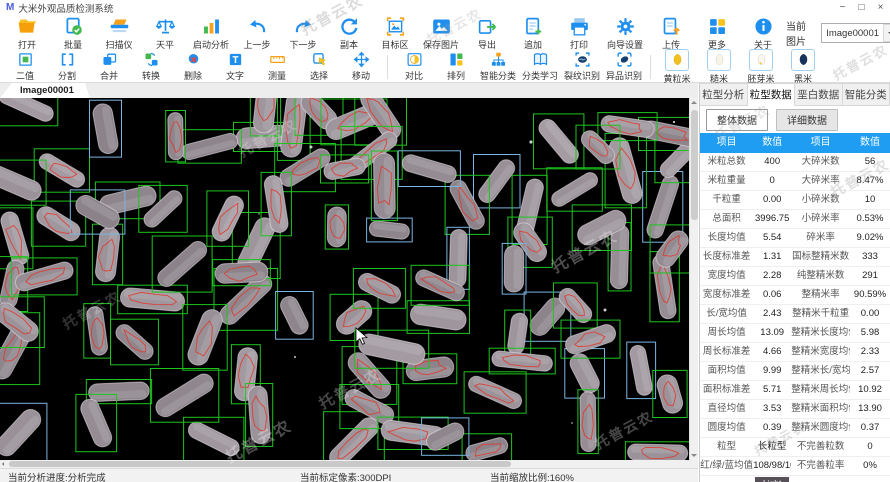 The image size is (890, 482). What do you see at coordinates (772, 479) in the screenshot?
I see `table-cell-value: Light Bluish Green` at bounding box center [772, 479].